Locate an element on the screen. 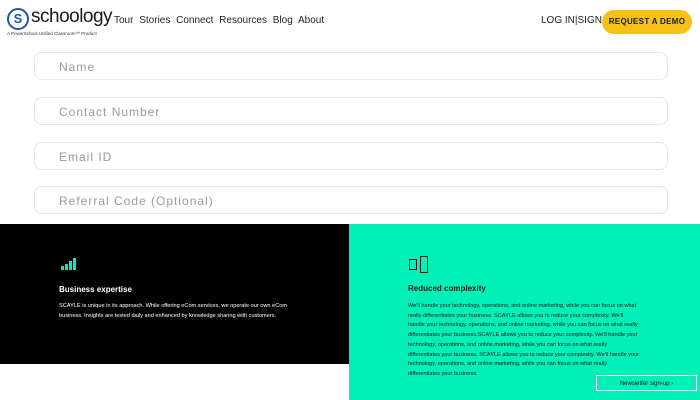 This screenshot has height=400, width=700. request-demo-button: REQUEST A DEMO is located at coordinates (647, 22).